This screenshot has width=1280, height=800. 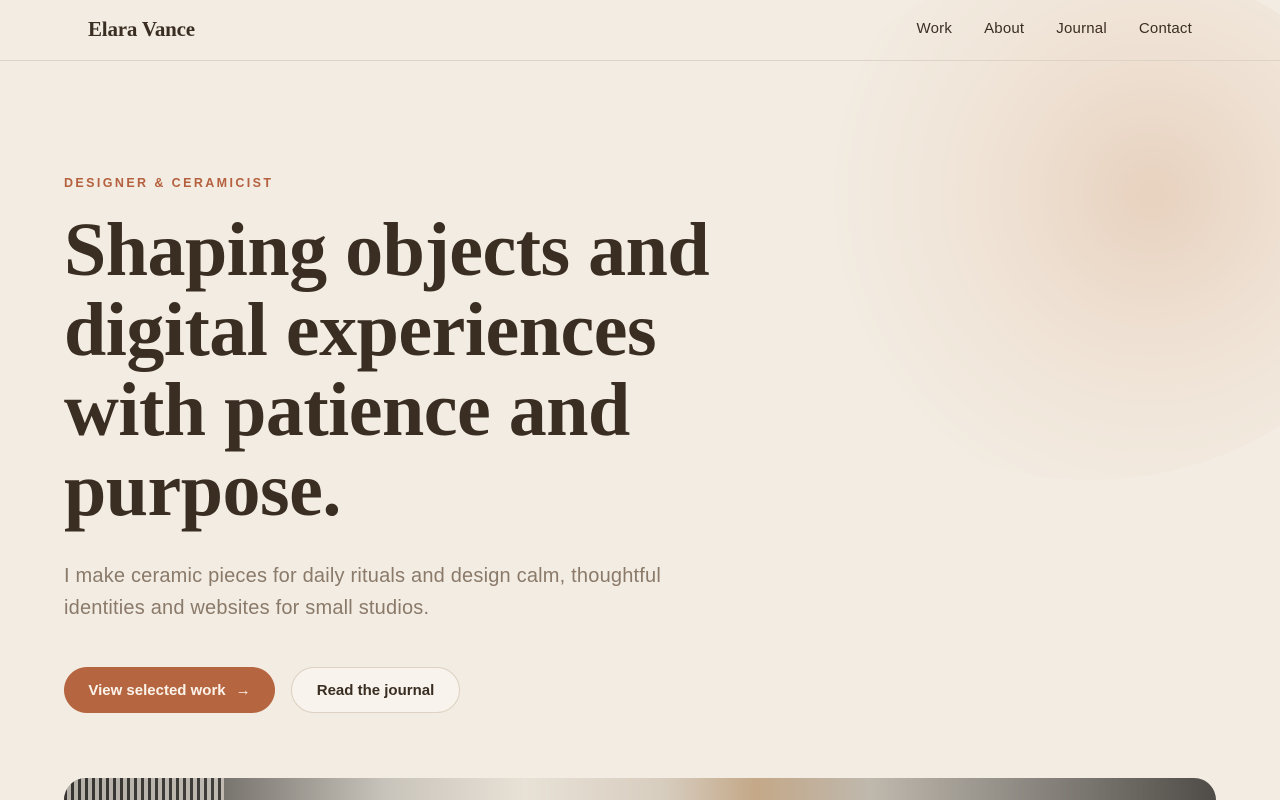 I want to click on nav-about: About, so click(x=1004, y=28).